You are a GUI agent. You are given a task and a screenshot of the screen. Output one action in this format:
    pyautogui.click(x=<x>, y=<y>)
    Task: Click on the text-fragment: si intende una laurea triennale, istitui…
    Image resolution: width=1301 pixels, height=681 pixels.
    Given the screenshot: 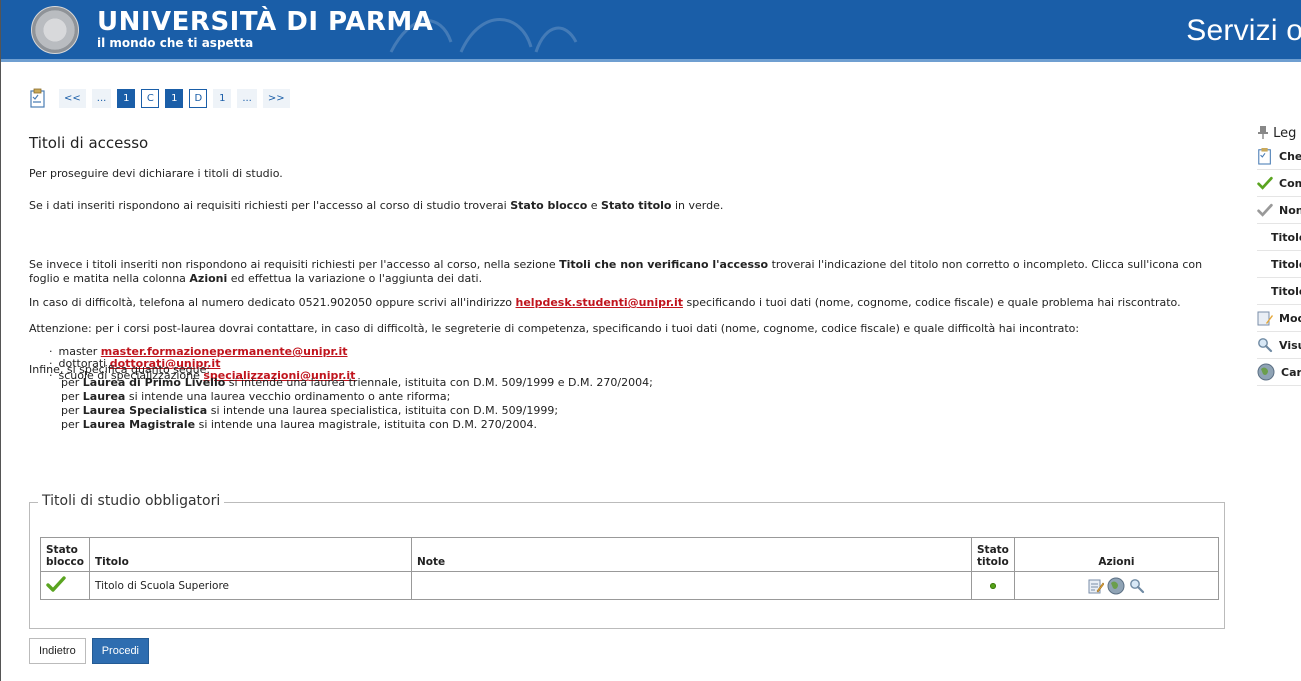 What is the action you would take?
    pyautogui.click(x=439, y=382)
    